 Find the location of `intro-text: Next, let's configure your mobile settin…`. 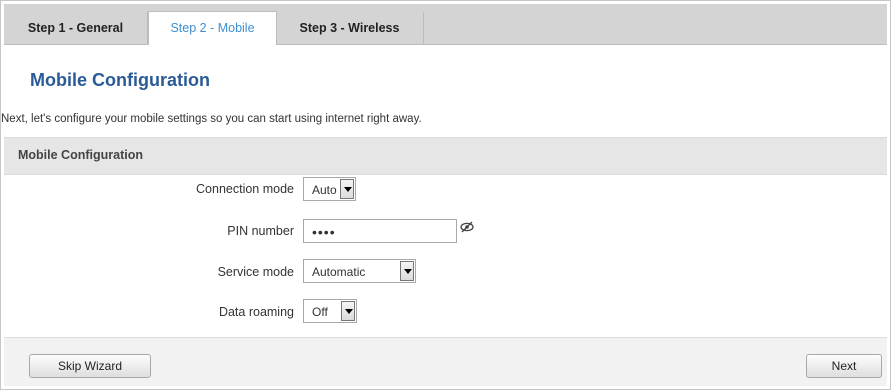

intro-text: Next, let's configure your mobile settin… is located at coordinates (211, 119).